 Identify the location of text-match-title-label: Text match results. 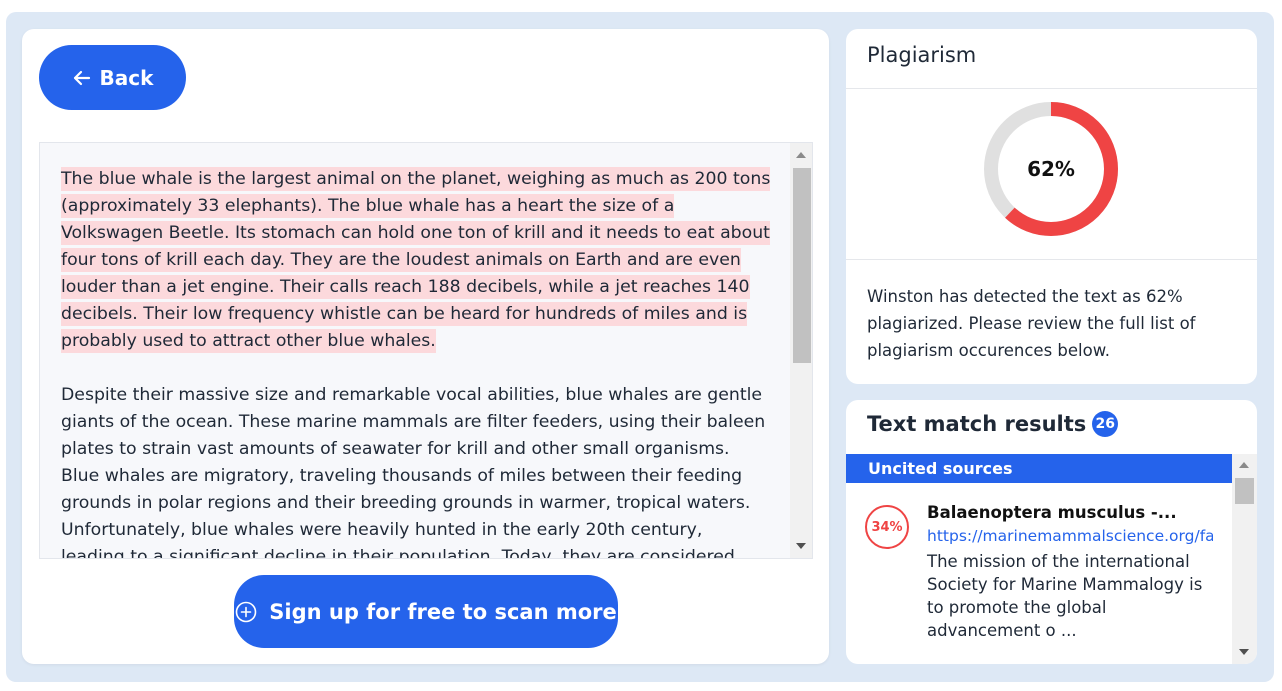
(977, 424).